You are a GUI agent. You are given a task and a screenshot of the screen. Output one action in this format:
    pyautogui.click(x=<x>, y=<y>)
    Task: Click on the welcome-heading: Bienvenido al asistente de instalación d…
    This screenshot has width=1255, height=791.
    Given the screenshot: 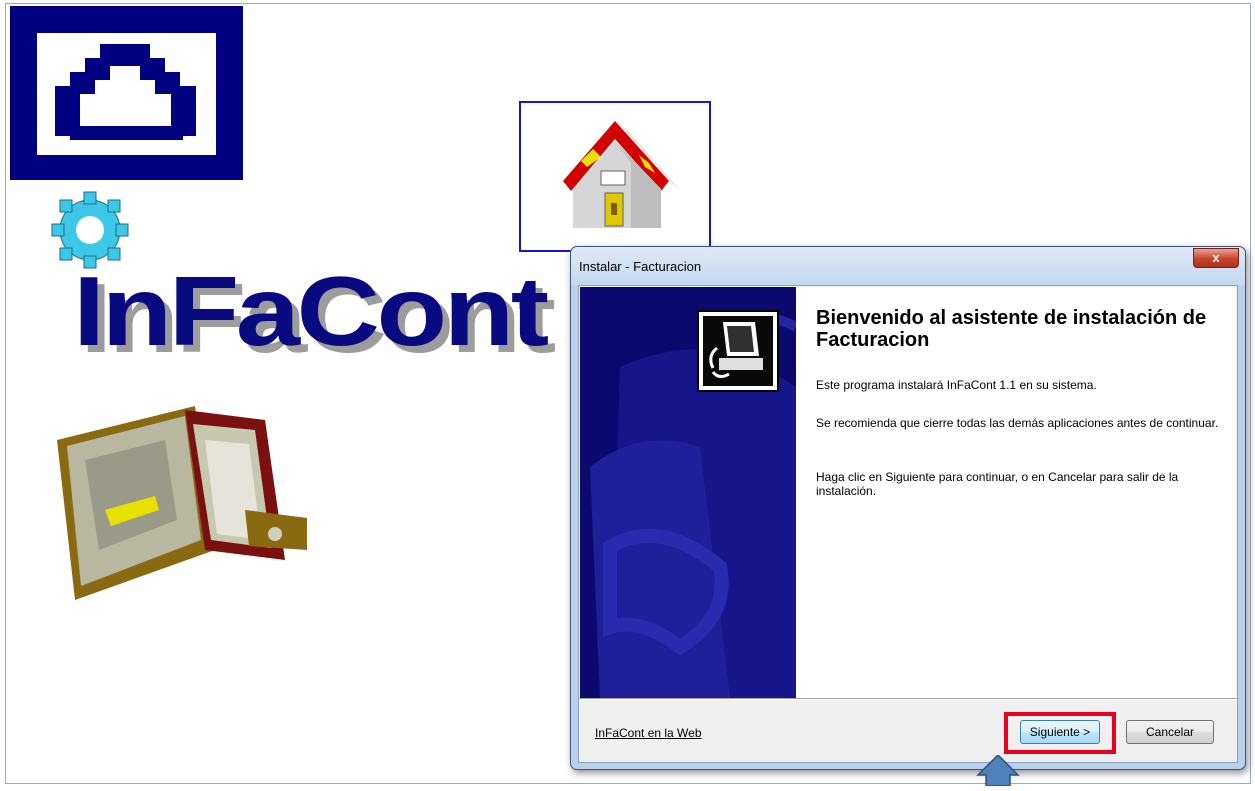 What is the action you would take?
    pyautogui.click(x=1011, y=329)
    